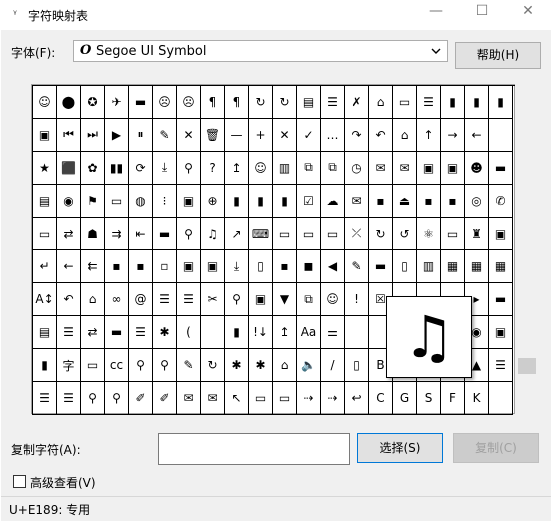  Describe the element at coordinates (141, 201) in the screenshot. I see `character-cell: ◍` at that location.